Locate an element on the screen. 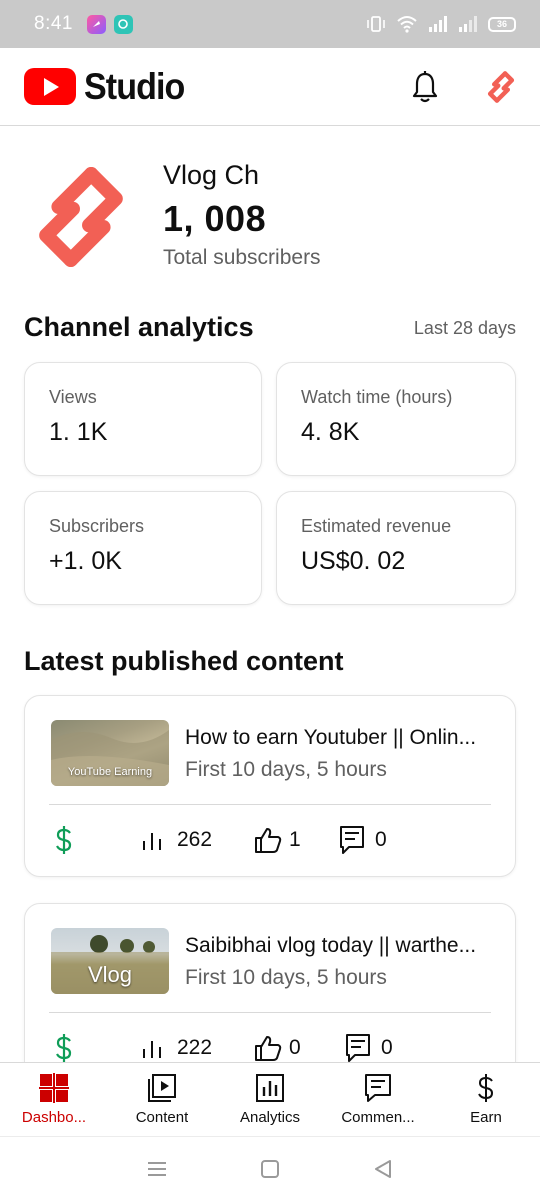  analytics-icon is located at coordinates (270, 1088).